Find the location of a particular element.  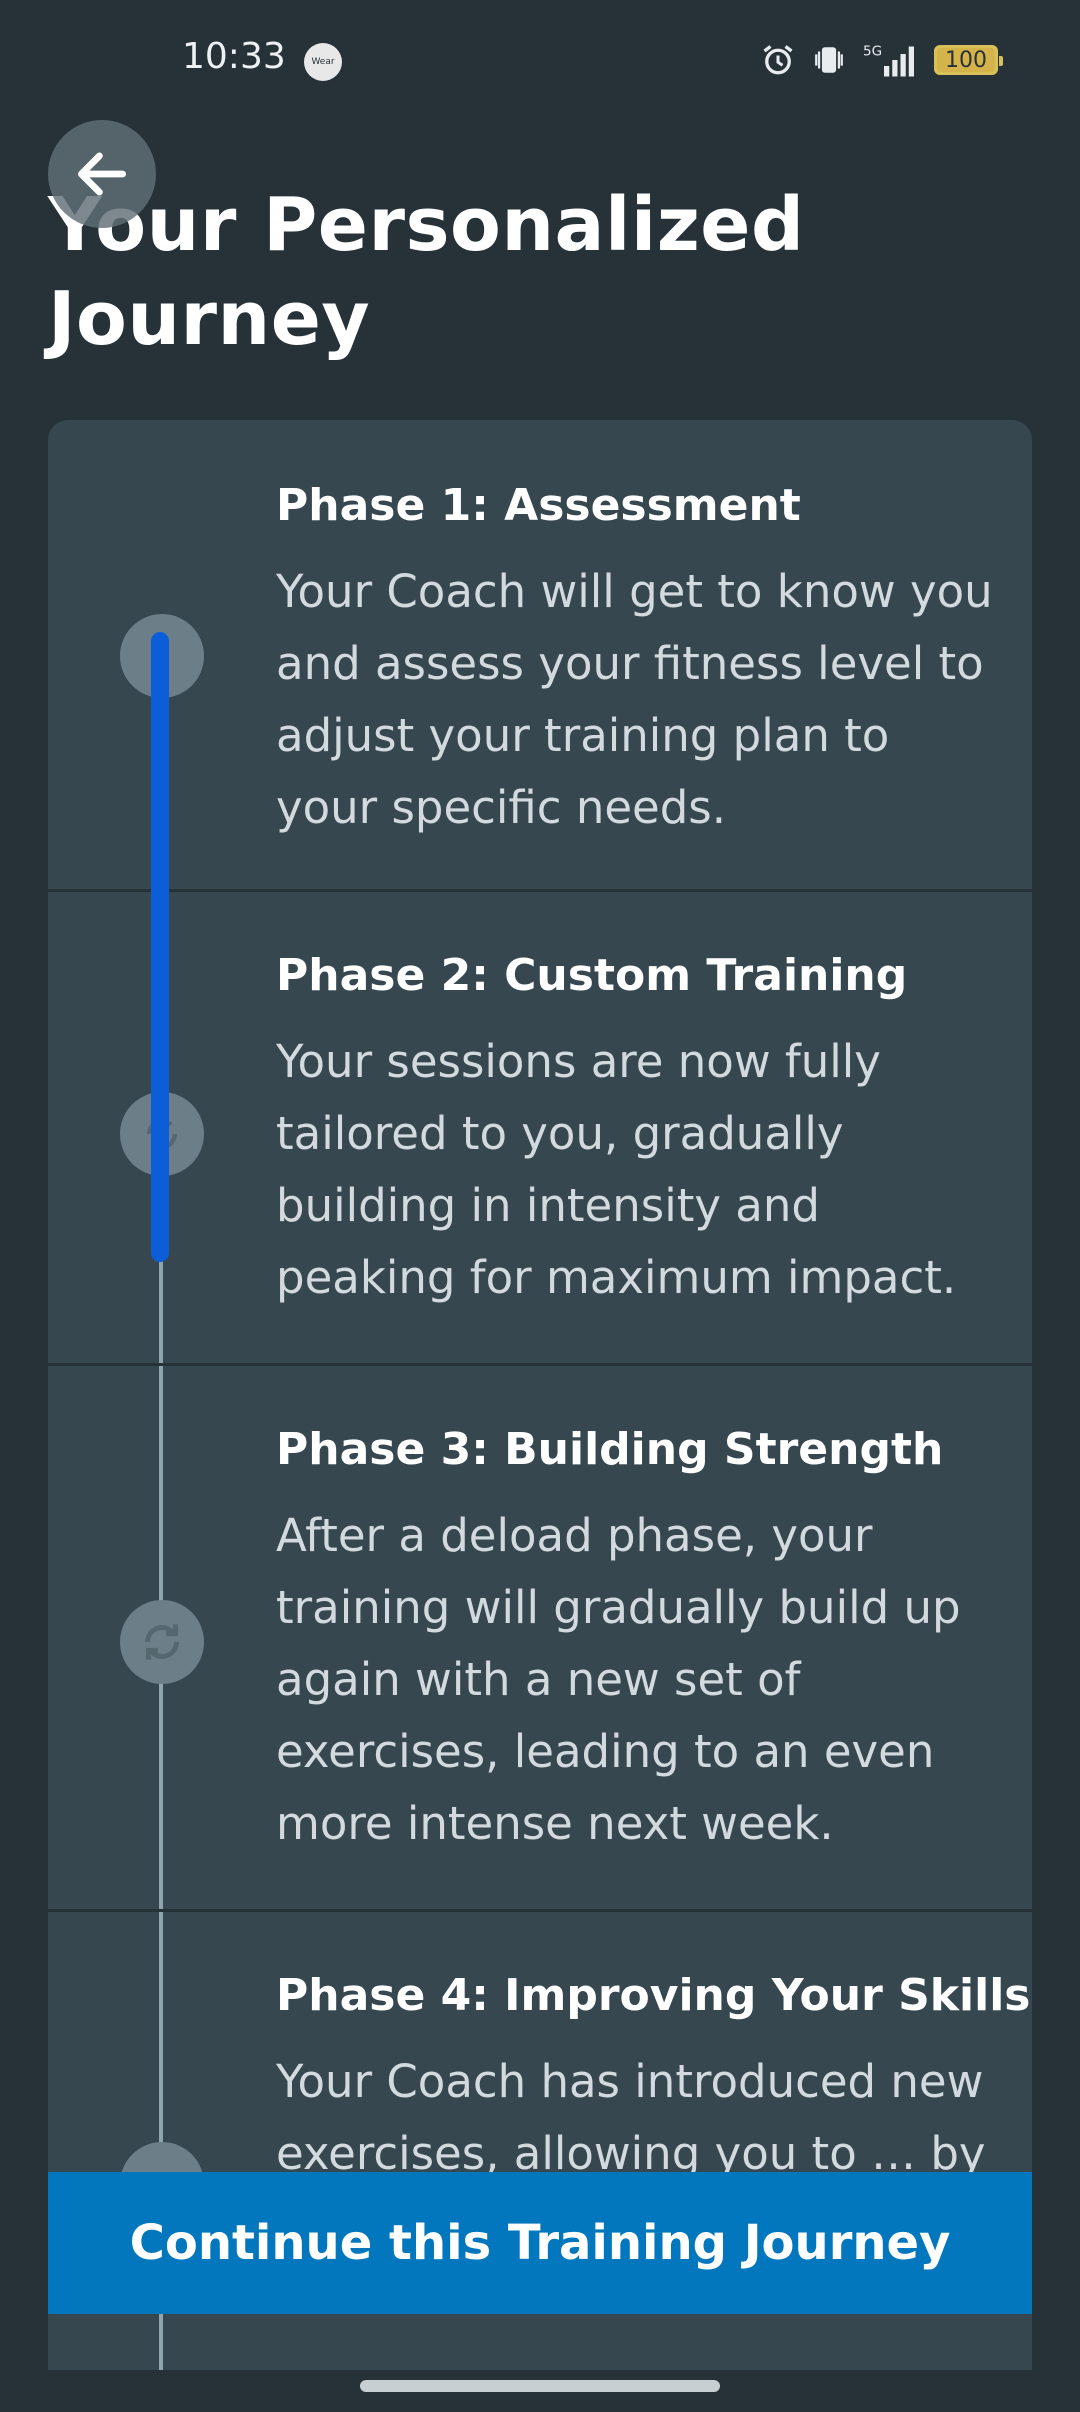

phase-title: Phase 3: Building Strength is located at coordinates (610, 1449).